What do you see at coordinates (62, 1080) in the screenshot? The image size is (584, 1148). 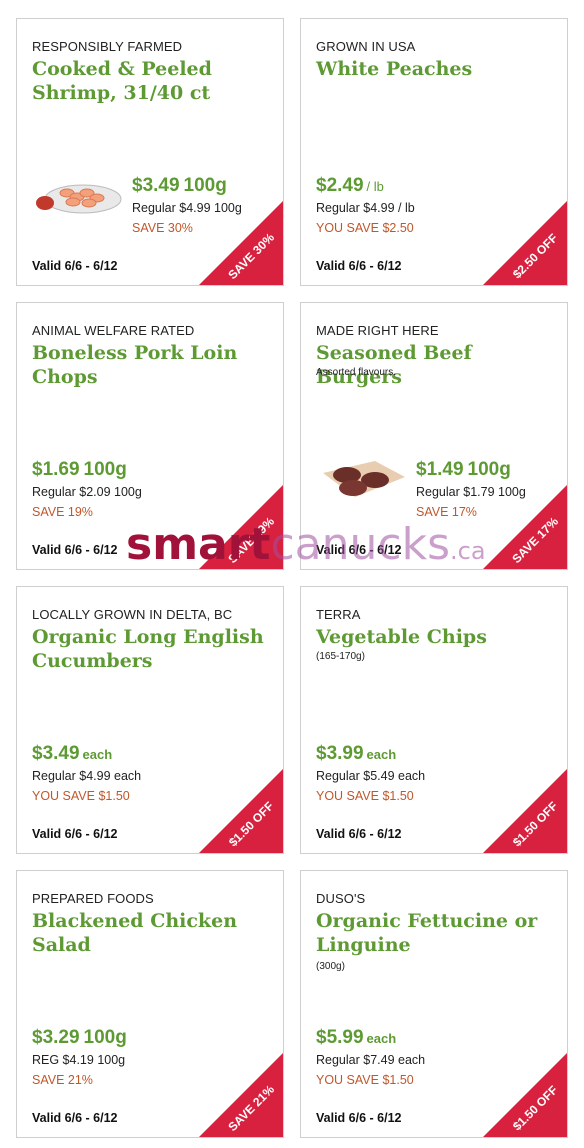 I see `savings-text: SAVE 21%` at bounding box center [62, 1080].